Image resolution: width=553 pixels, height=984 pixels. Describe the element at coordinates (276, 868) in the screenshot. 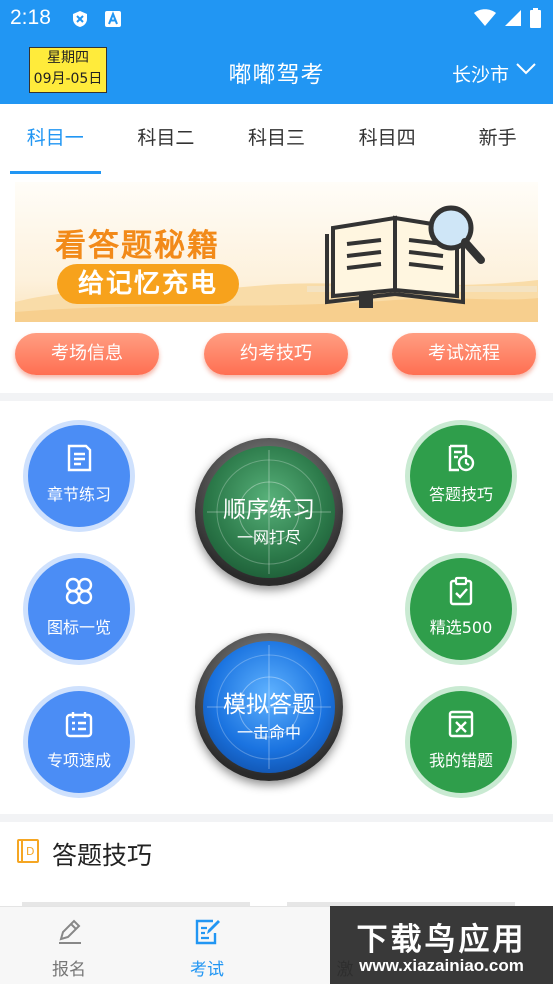

I see `tips-section: D 答题技巧` at that location.